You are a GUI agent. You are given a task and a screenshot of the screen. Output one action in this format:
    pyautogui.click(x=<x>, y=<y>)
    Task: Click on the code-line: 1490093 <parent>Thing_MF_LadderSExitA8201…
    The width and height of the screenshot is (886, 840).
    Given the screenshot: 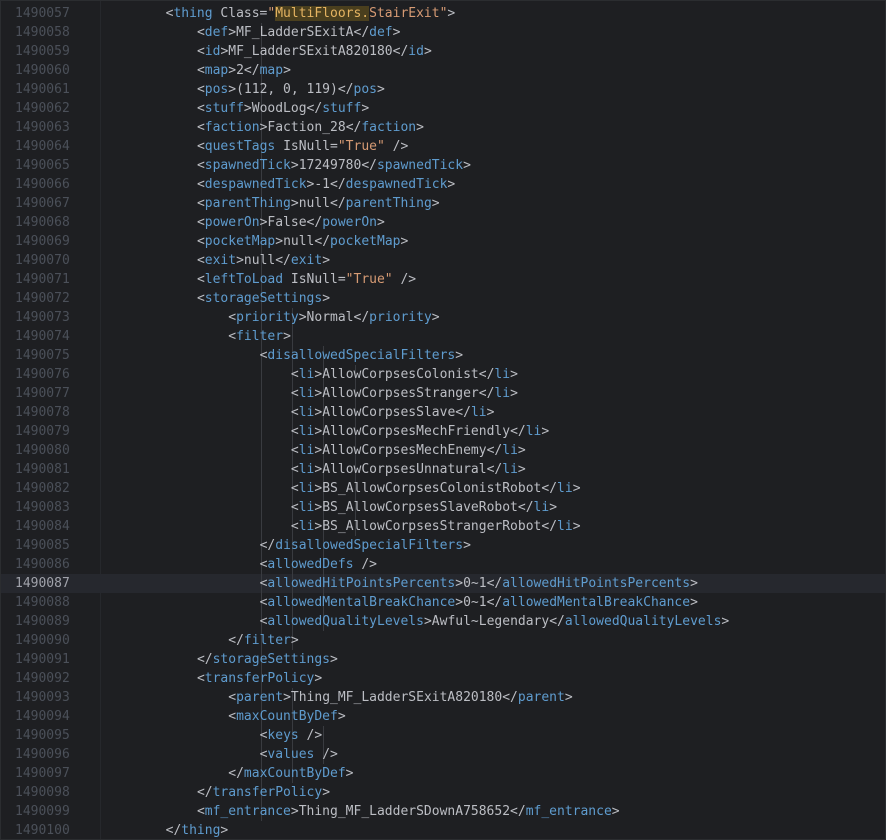 What is the action you would take?
    pyautogui.click(x=443, y=697)
    